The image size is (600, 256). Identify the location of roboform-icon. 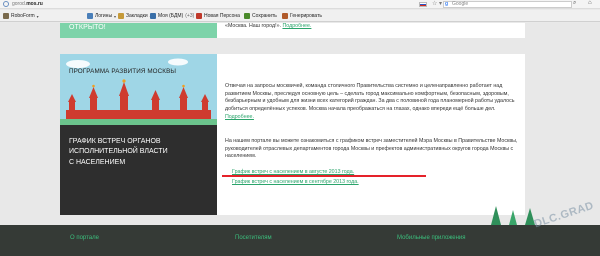
(6, 16).